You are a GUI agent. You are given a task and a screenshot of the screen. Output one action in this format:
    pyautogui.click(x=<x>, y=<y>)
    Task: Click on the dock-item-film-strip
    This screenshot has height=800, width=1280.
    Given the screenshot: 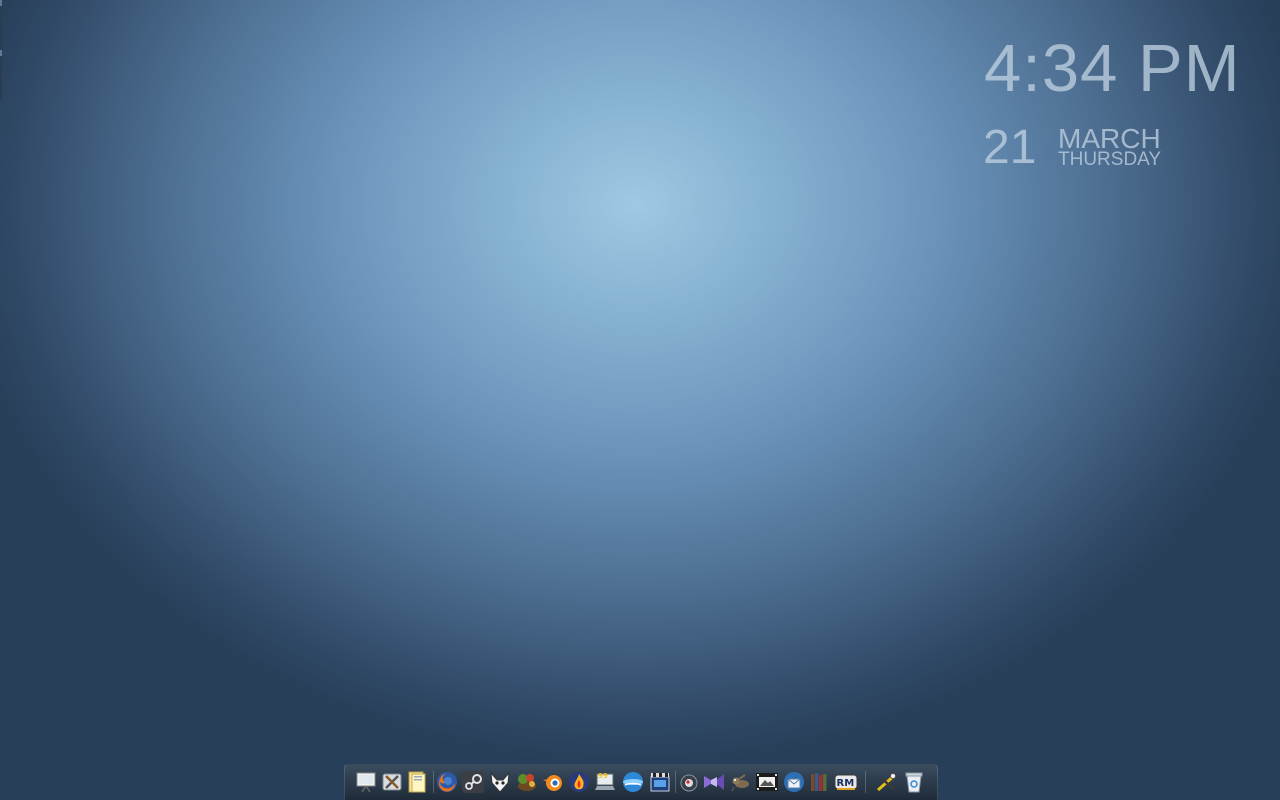 What is the action you would take?
    pyautogui.click(x=767, y=782)
    